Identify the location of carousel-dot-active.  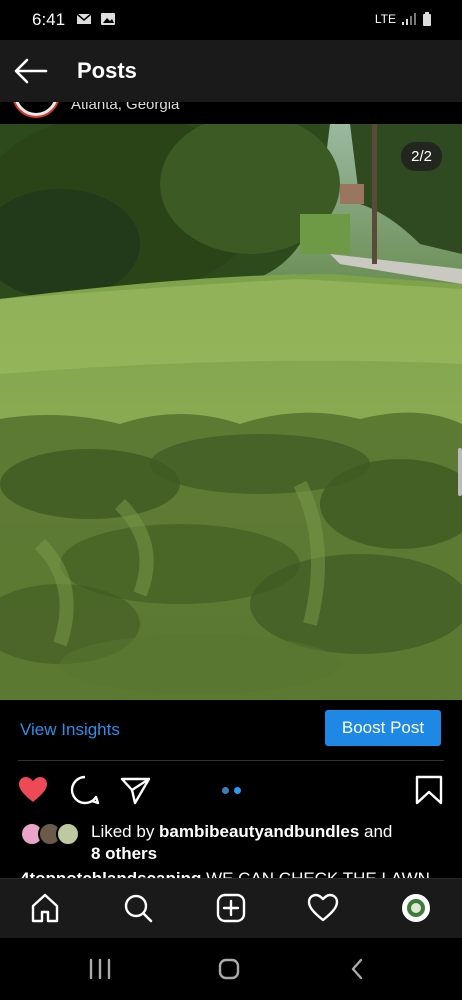
(237, 790).